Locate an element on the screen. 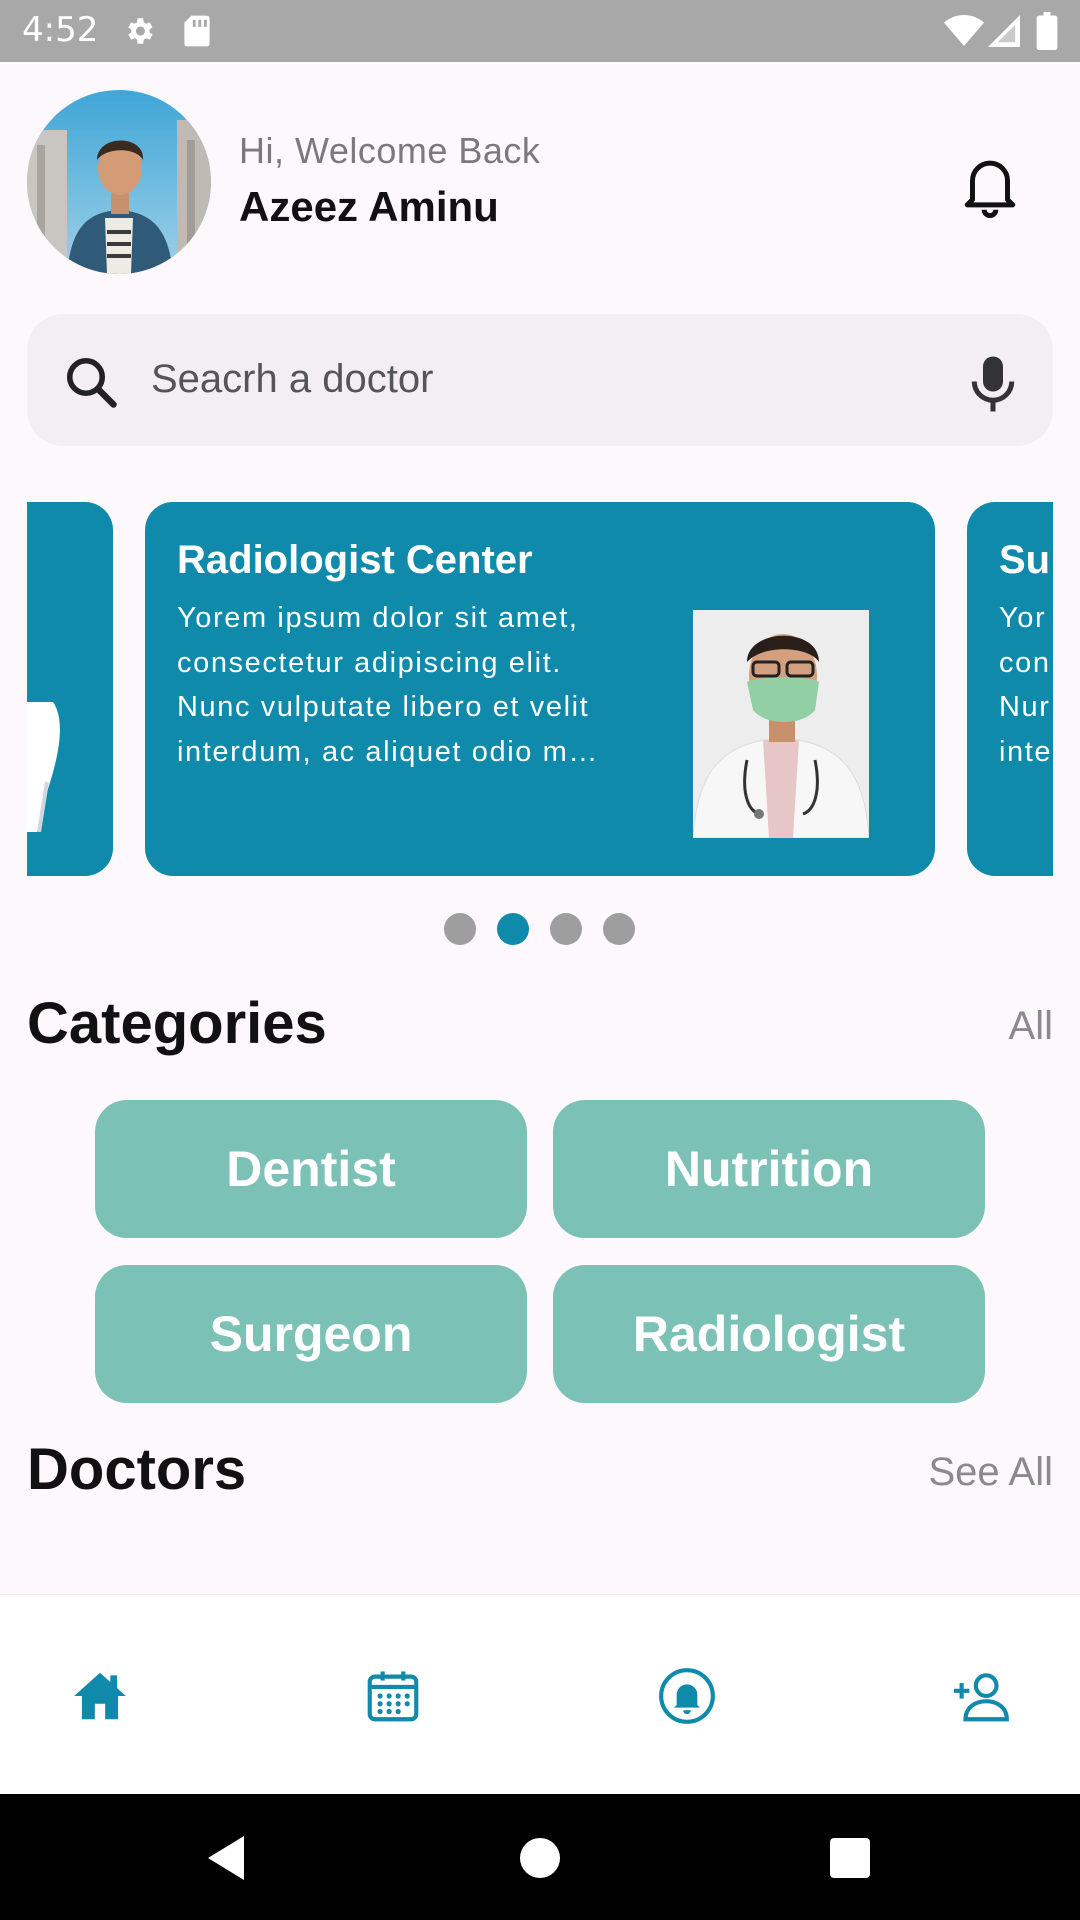 Image resolution: width=1080 pixels, height=1920 pixels. user-name: Azeez Aminu is located at coordinates (369, 206).